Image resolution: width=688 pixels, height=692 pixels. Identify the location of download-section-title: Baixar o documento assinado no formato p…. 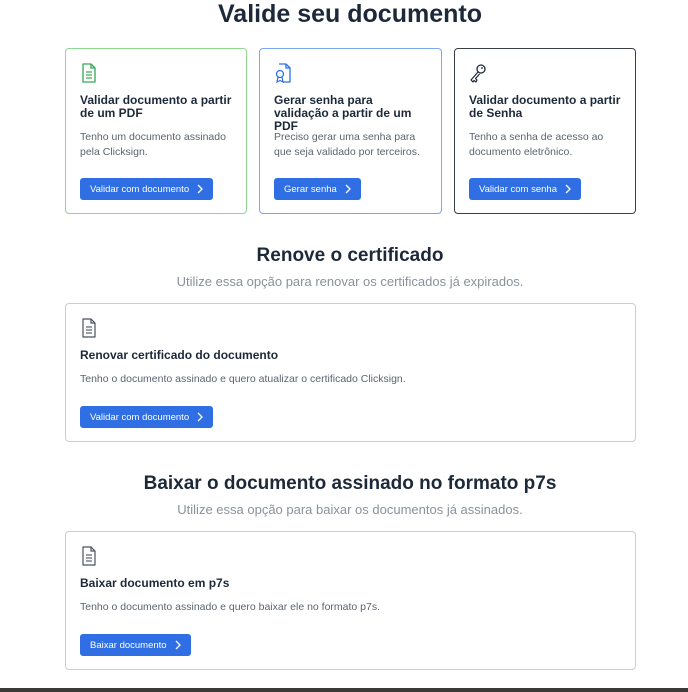
(350, 483).